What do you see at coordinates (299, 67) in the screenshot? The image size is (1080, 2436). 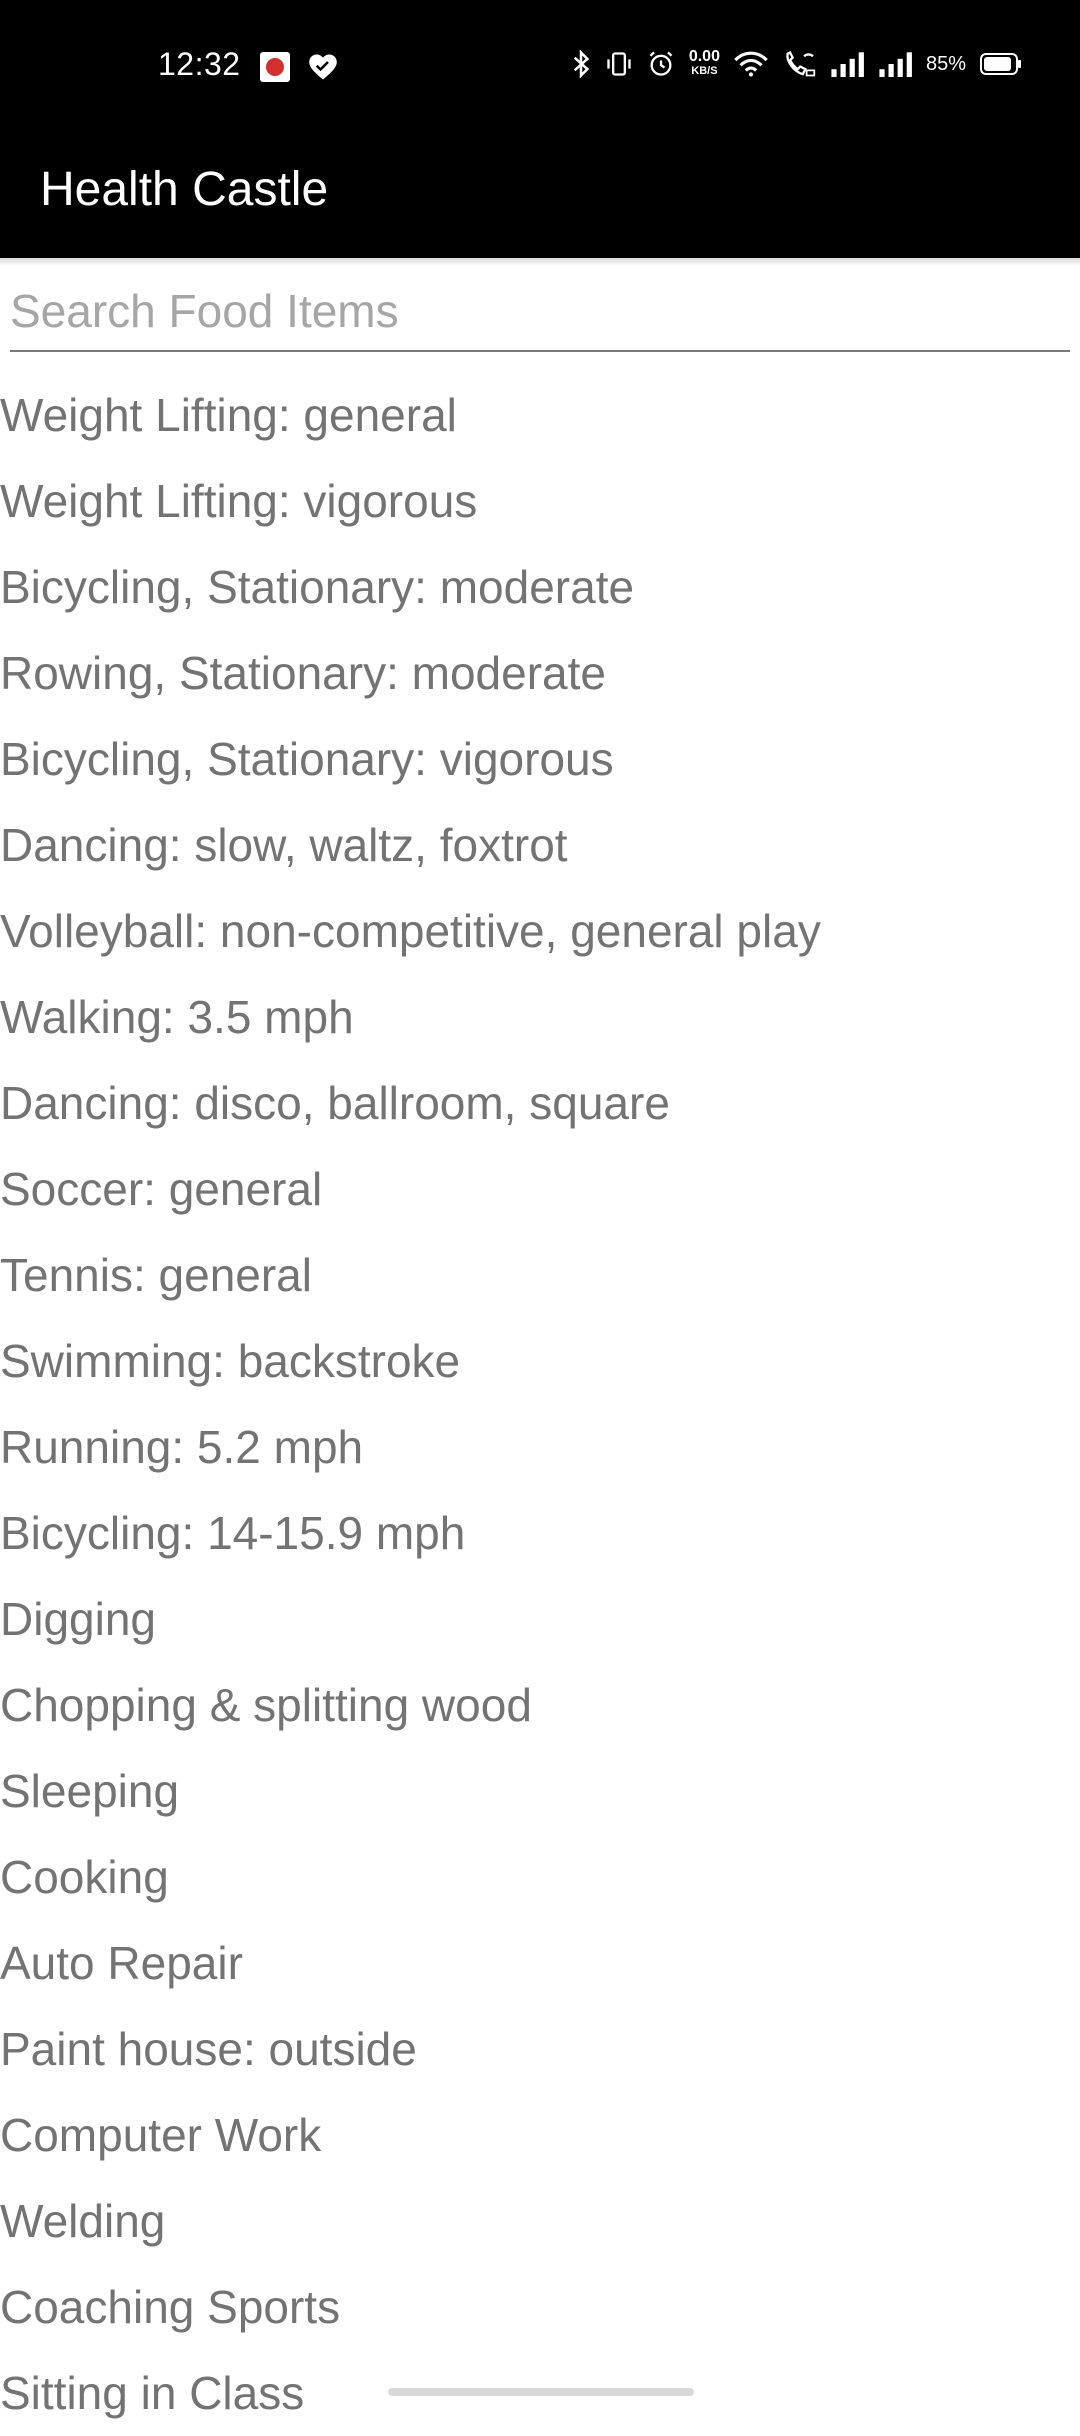 I see `notification-icons` at bounding box center [299, 67].